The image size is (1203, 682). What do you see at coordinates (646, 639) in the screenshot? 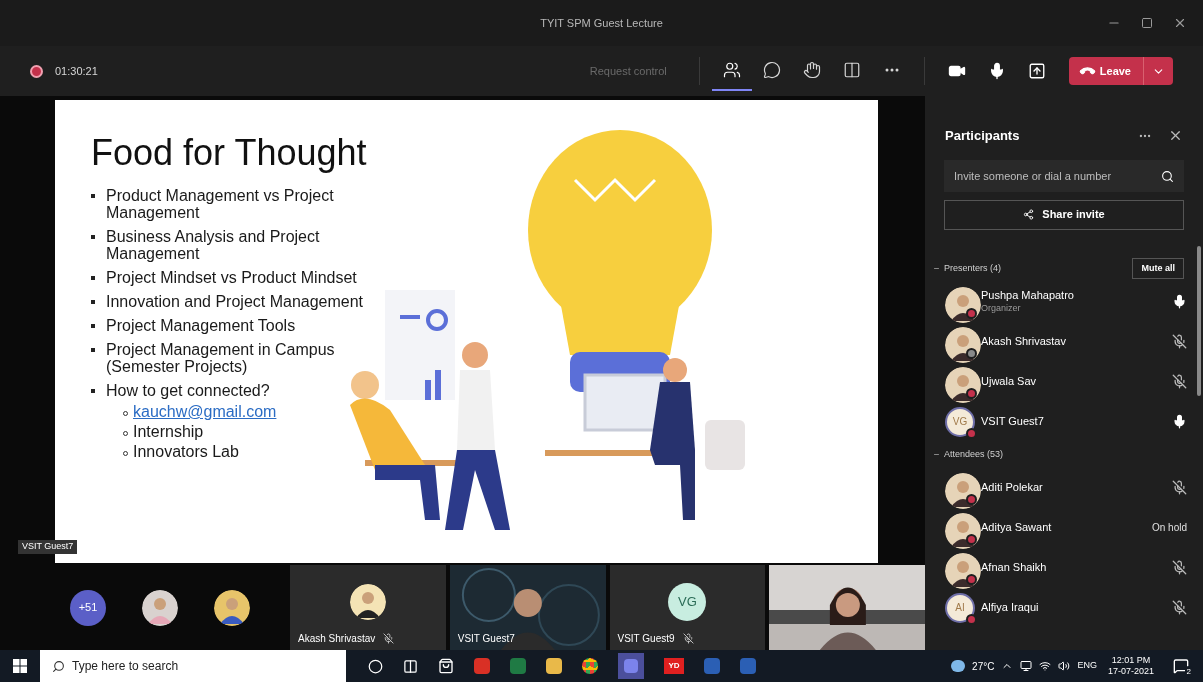
I see `participant-name: VSIT Guest9` at bounding box center [646, 639].